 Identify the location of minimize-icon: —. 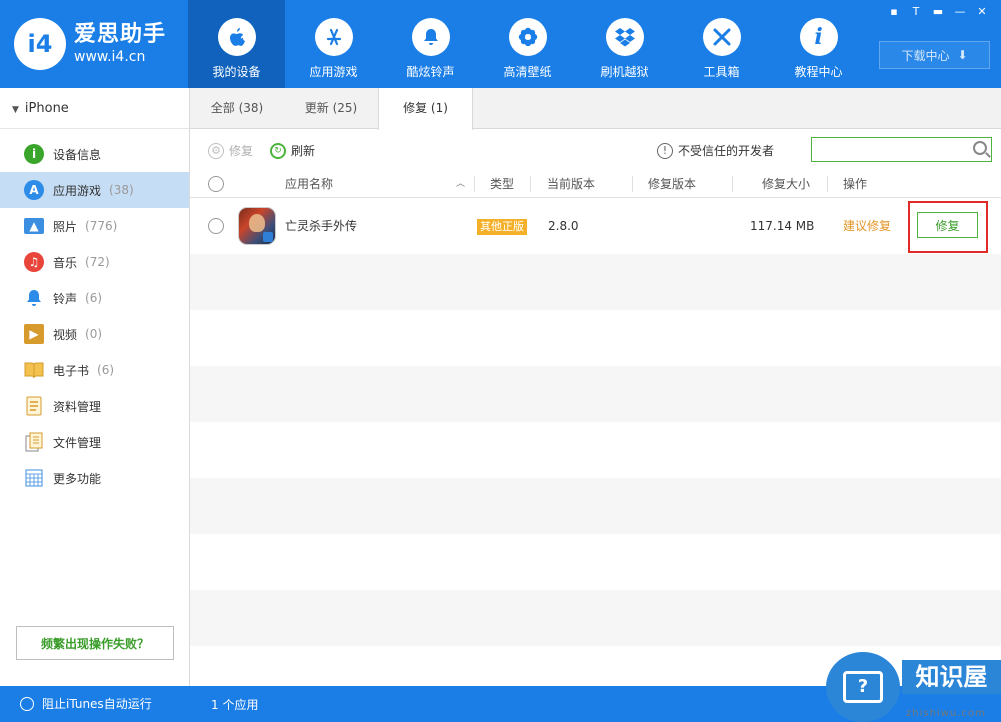
(960, 12).